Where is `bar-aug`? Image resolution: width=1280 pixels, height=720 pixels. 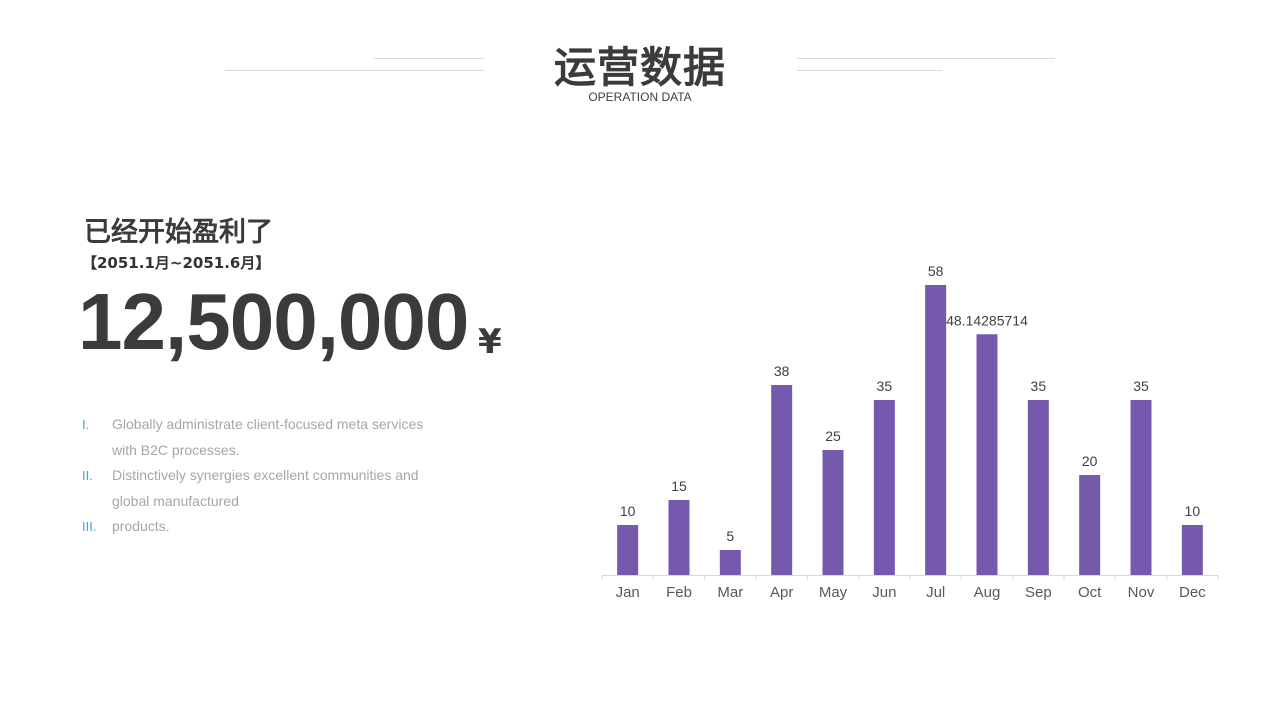 bar-aug is located at coordinates (987, 454).